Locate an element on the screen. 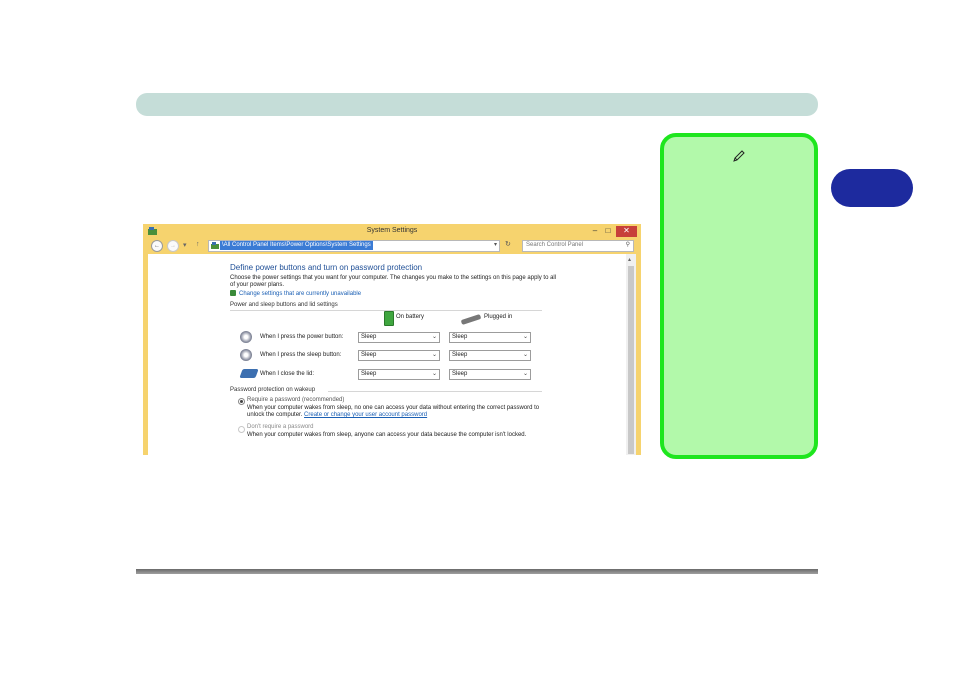 The height and width of the screenshot is (673, 954). dont-require-password-title: Don't require a password is located at coordinates (280, 427).